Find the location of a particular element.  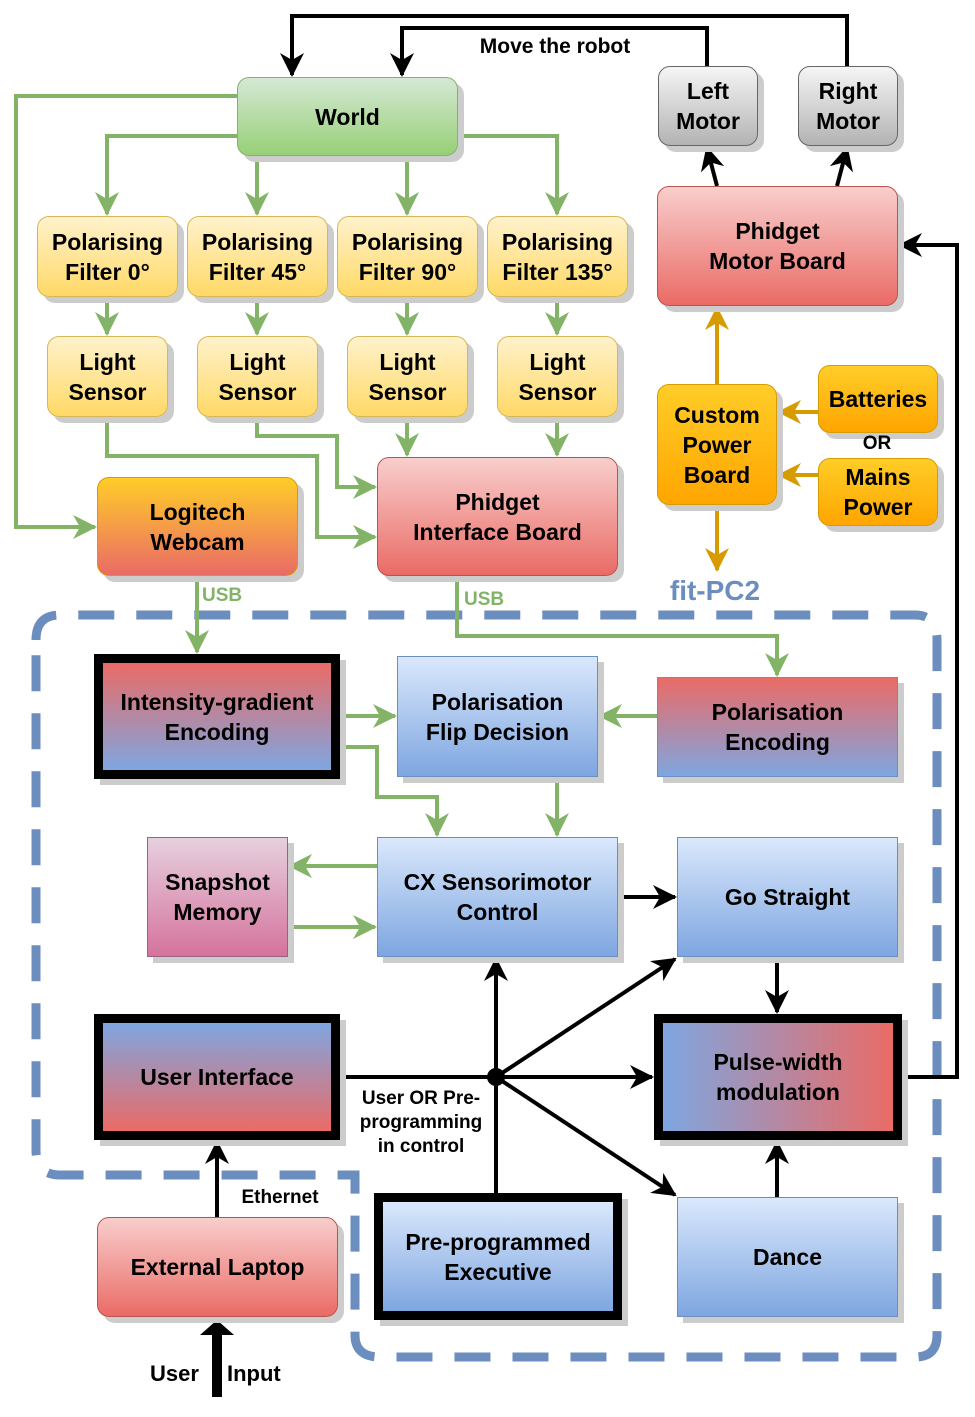

move-robot-label: Move the robot is located at coordinates (555, 46).